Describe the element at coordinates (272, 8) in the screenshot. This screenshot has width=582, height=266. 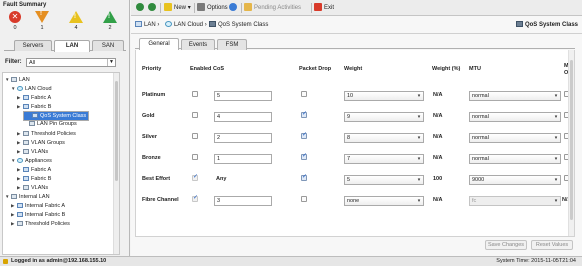
I see `pending-activities-button: Pending Activities` at that location.